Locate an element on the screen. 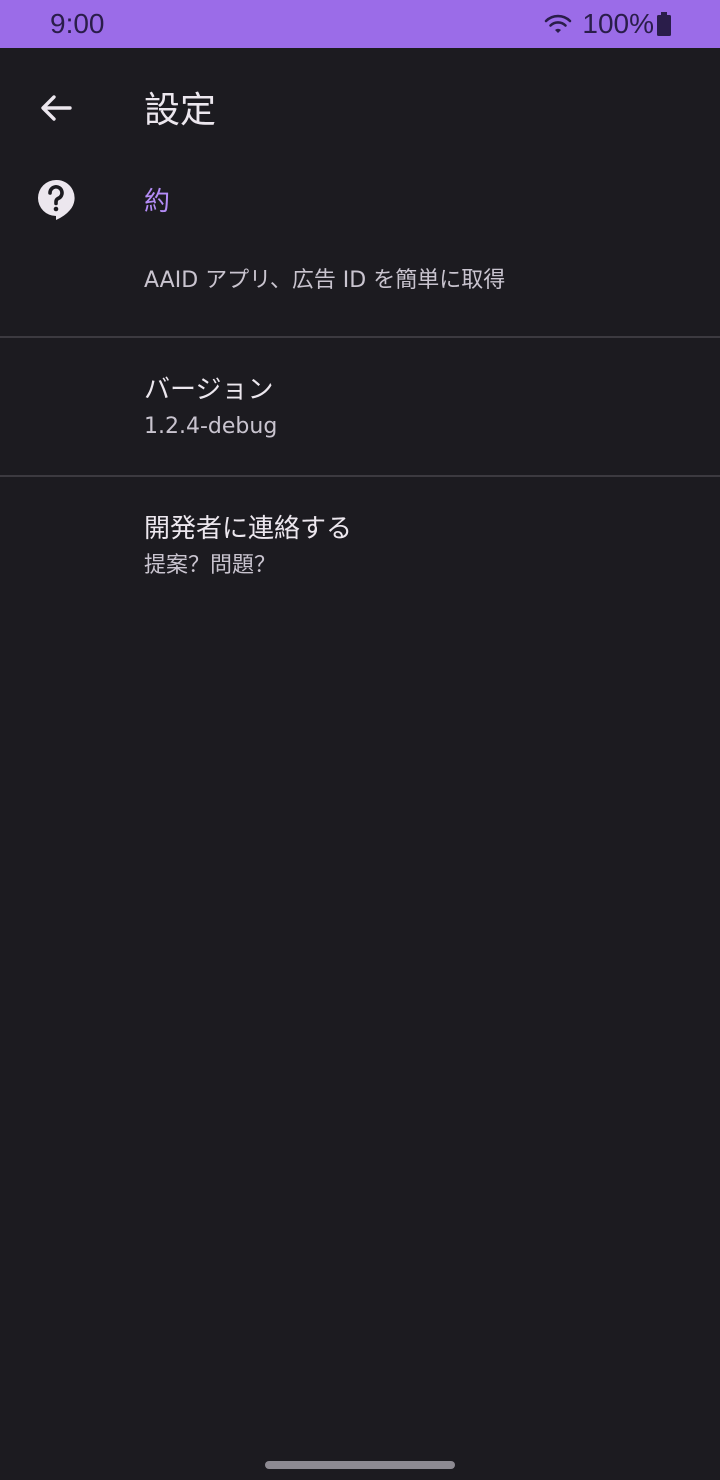  wifi-icon is located at coordinates (558, 23).